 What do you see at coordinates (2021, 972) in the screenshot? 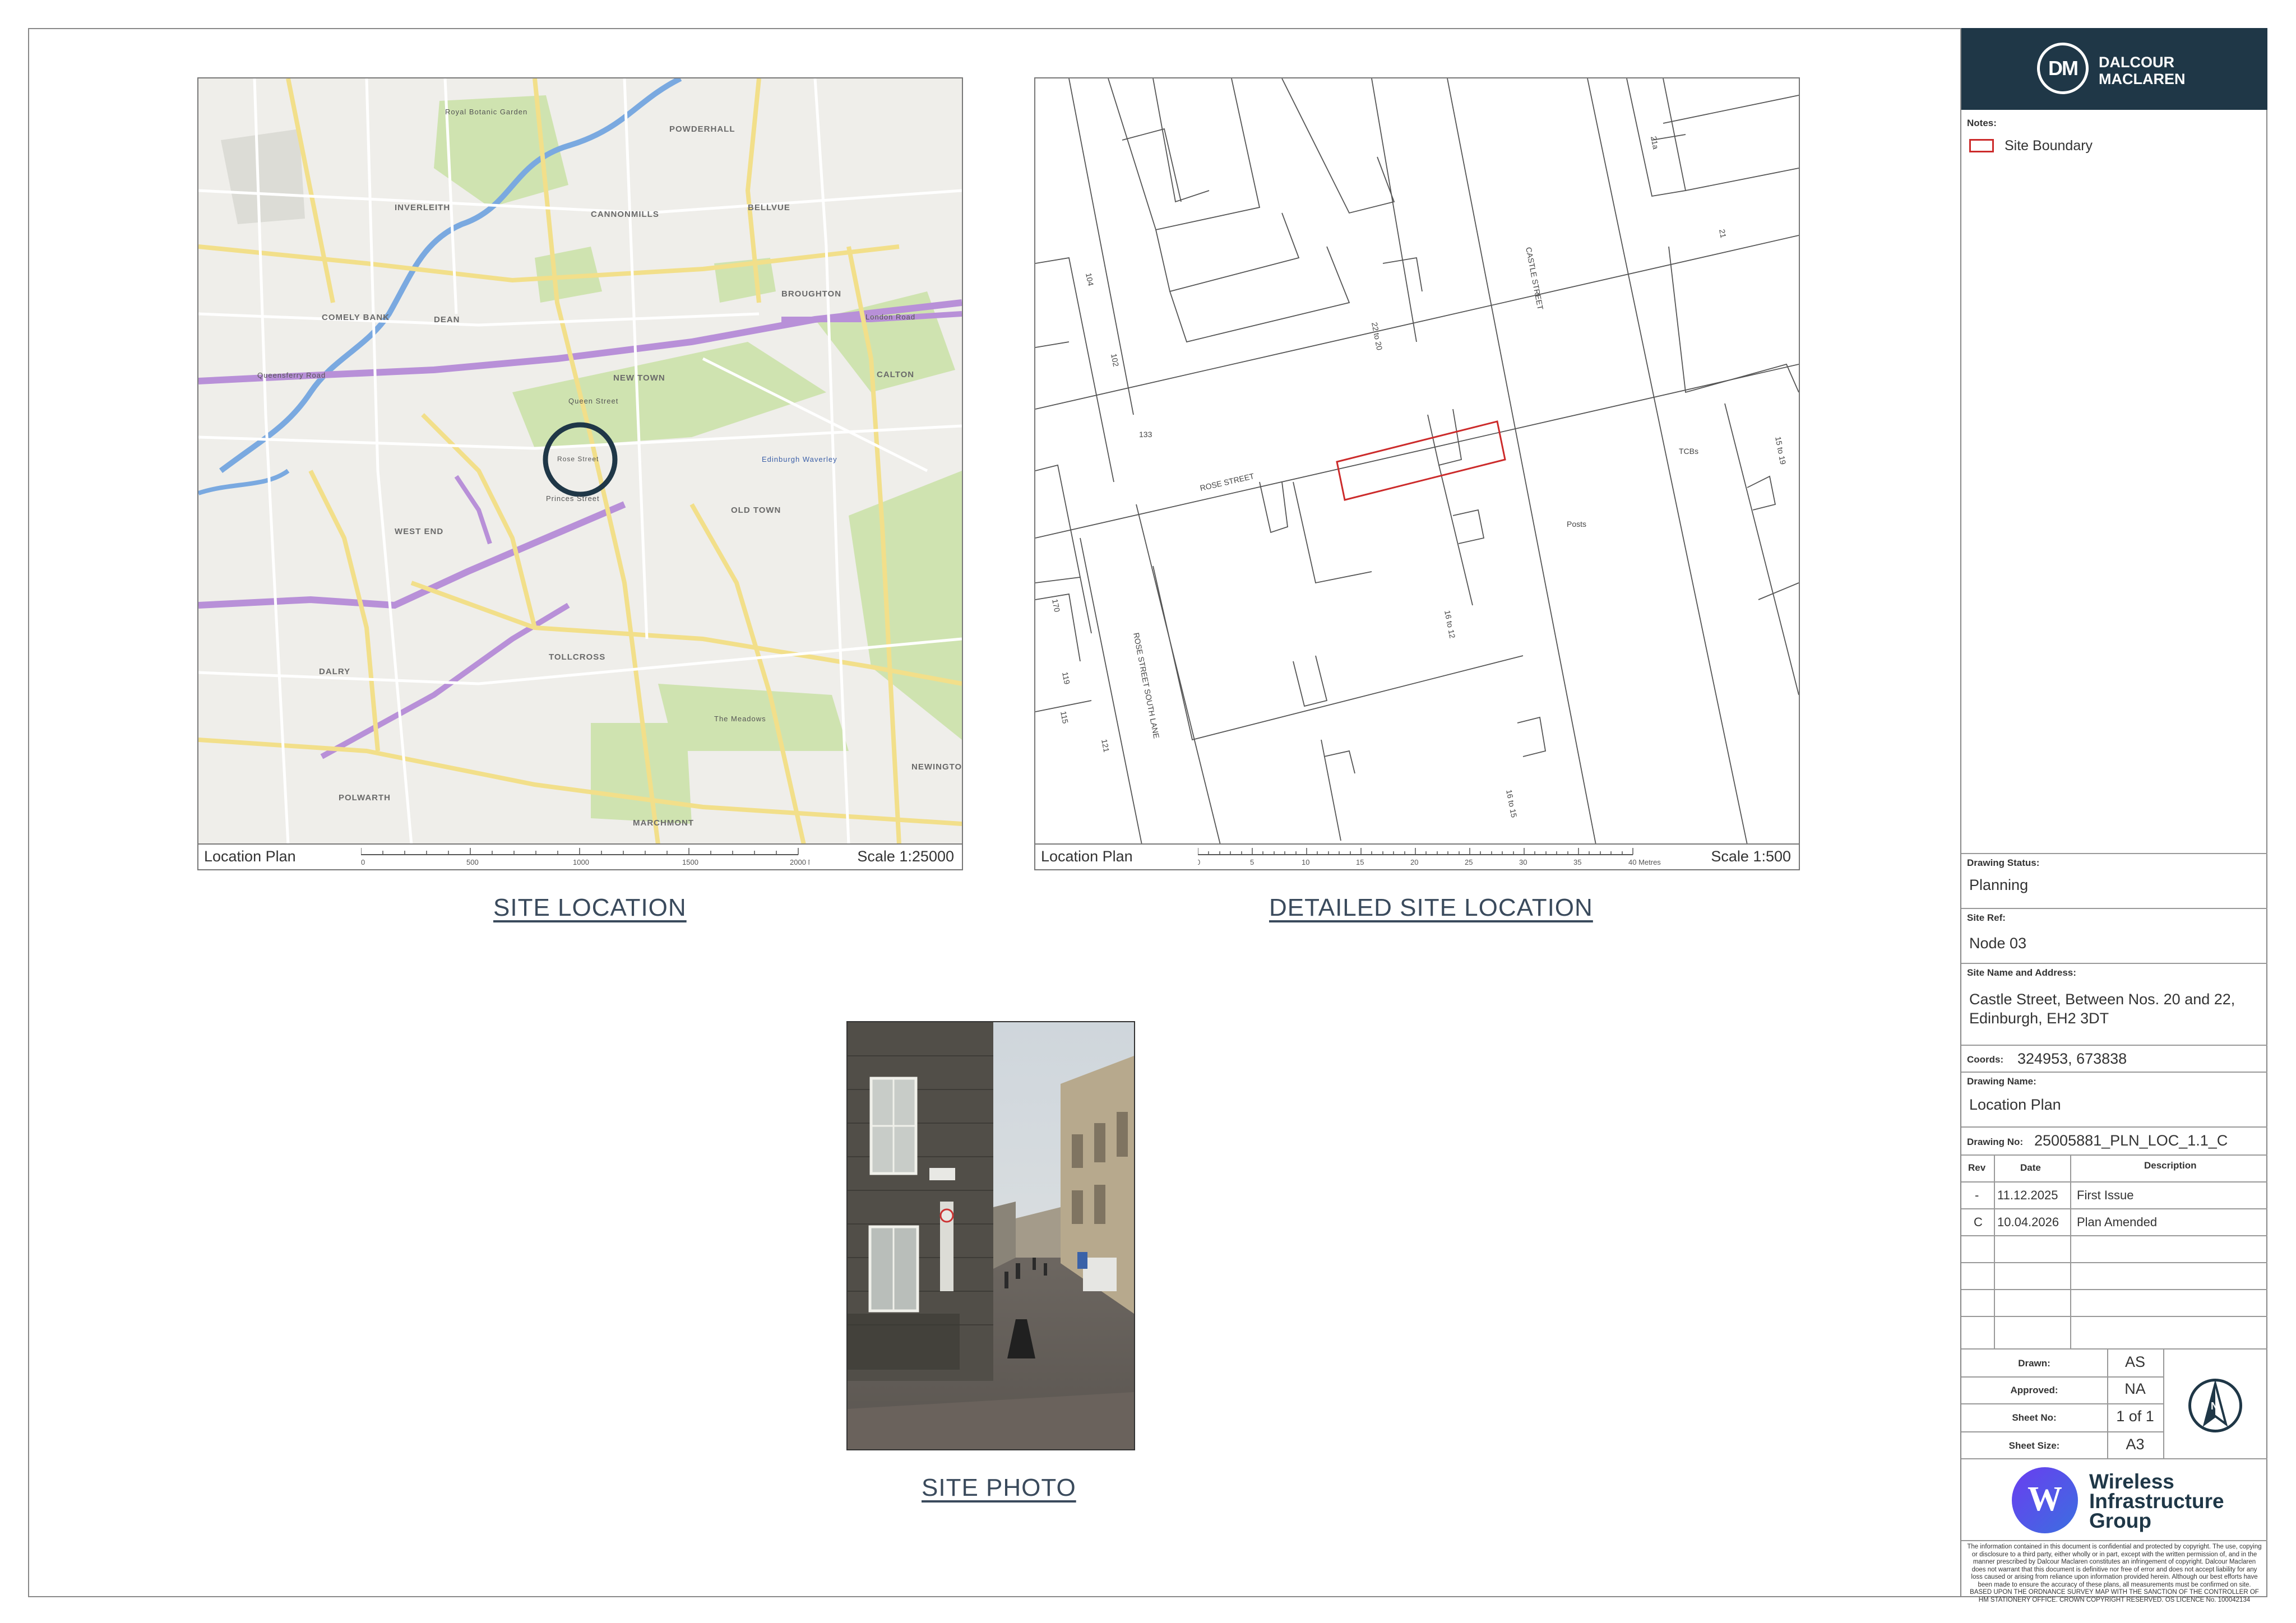
I see `site-name-label: Site Name and Address:` at bounding box center [2021, 972].